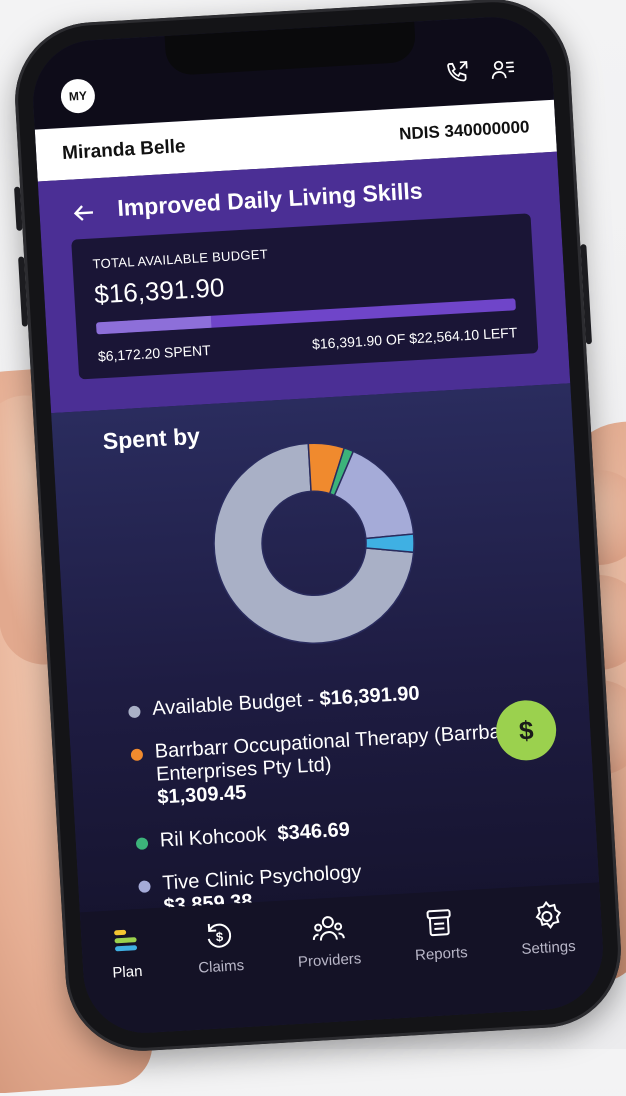  I want to click on legend-amount: $16,391.90, so click(369, 696).